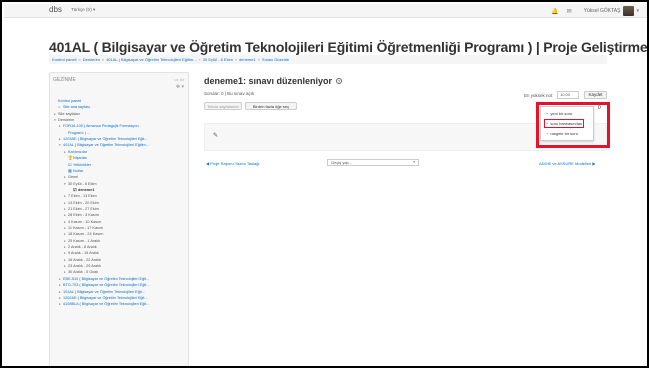 This screenshot has height=368, width=649. I want to click on nav-tree-item-label: Site ana sayfası, so click(77, 107).